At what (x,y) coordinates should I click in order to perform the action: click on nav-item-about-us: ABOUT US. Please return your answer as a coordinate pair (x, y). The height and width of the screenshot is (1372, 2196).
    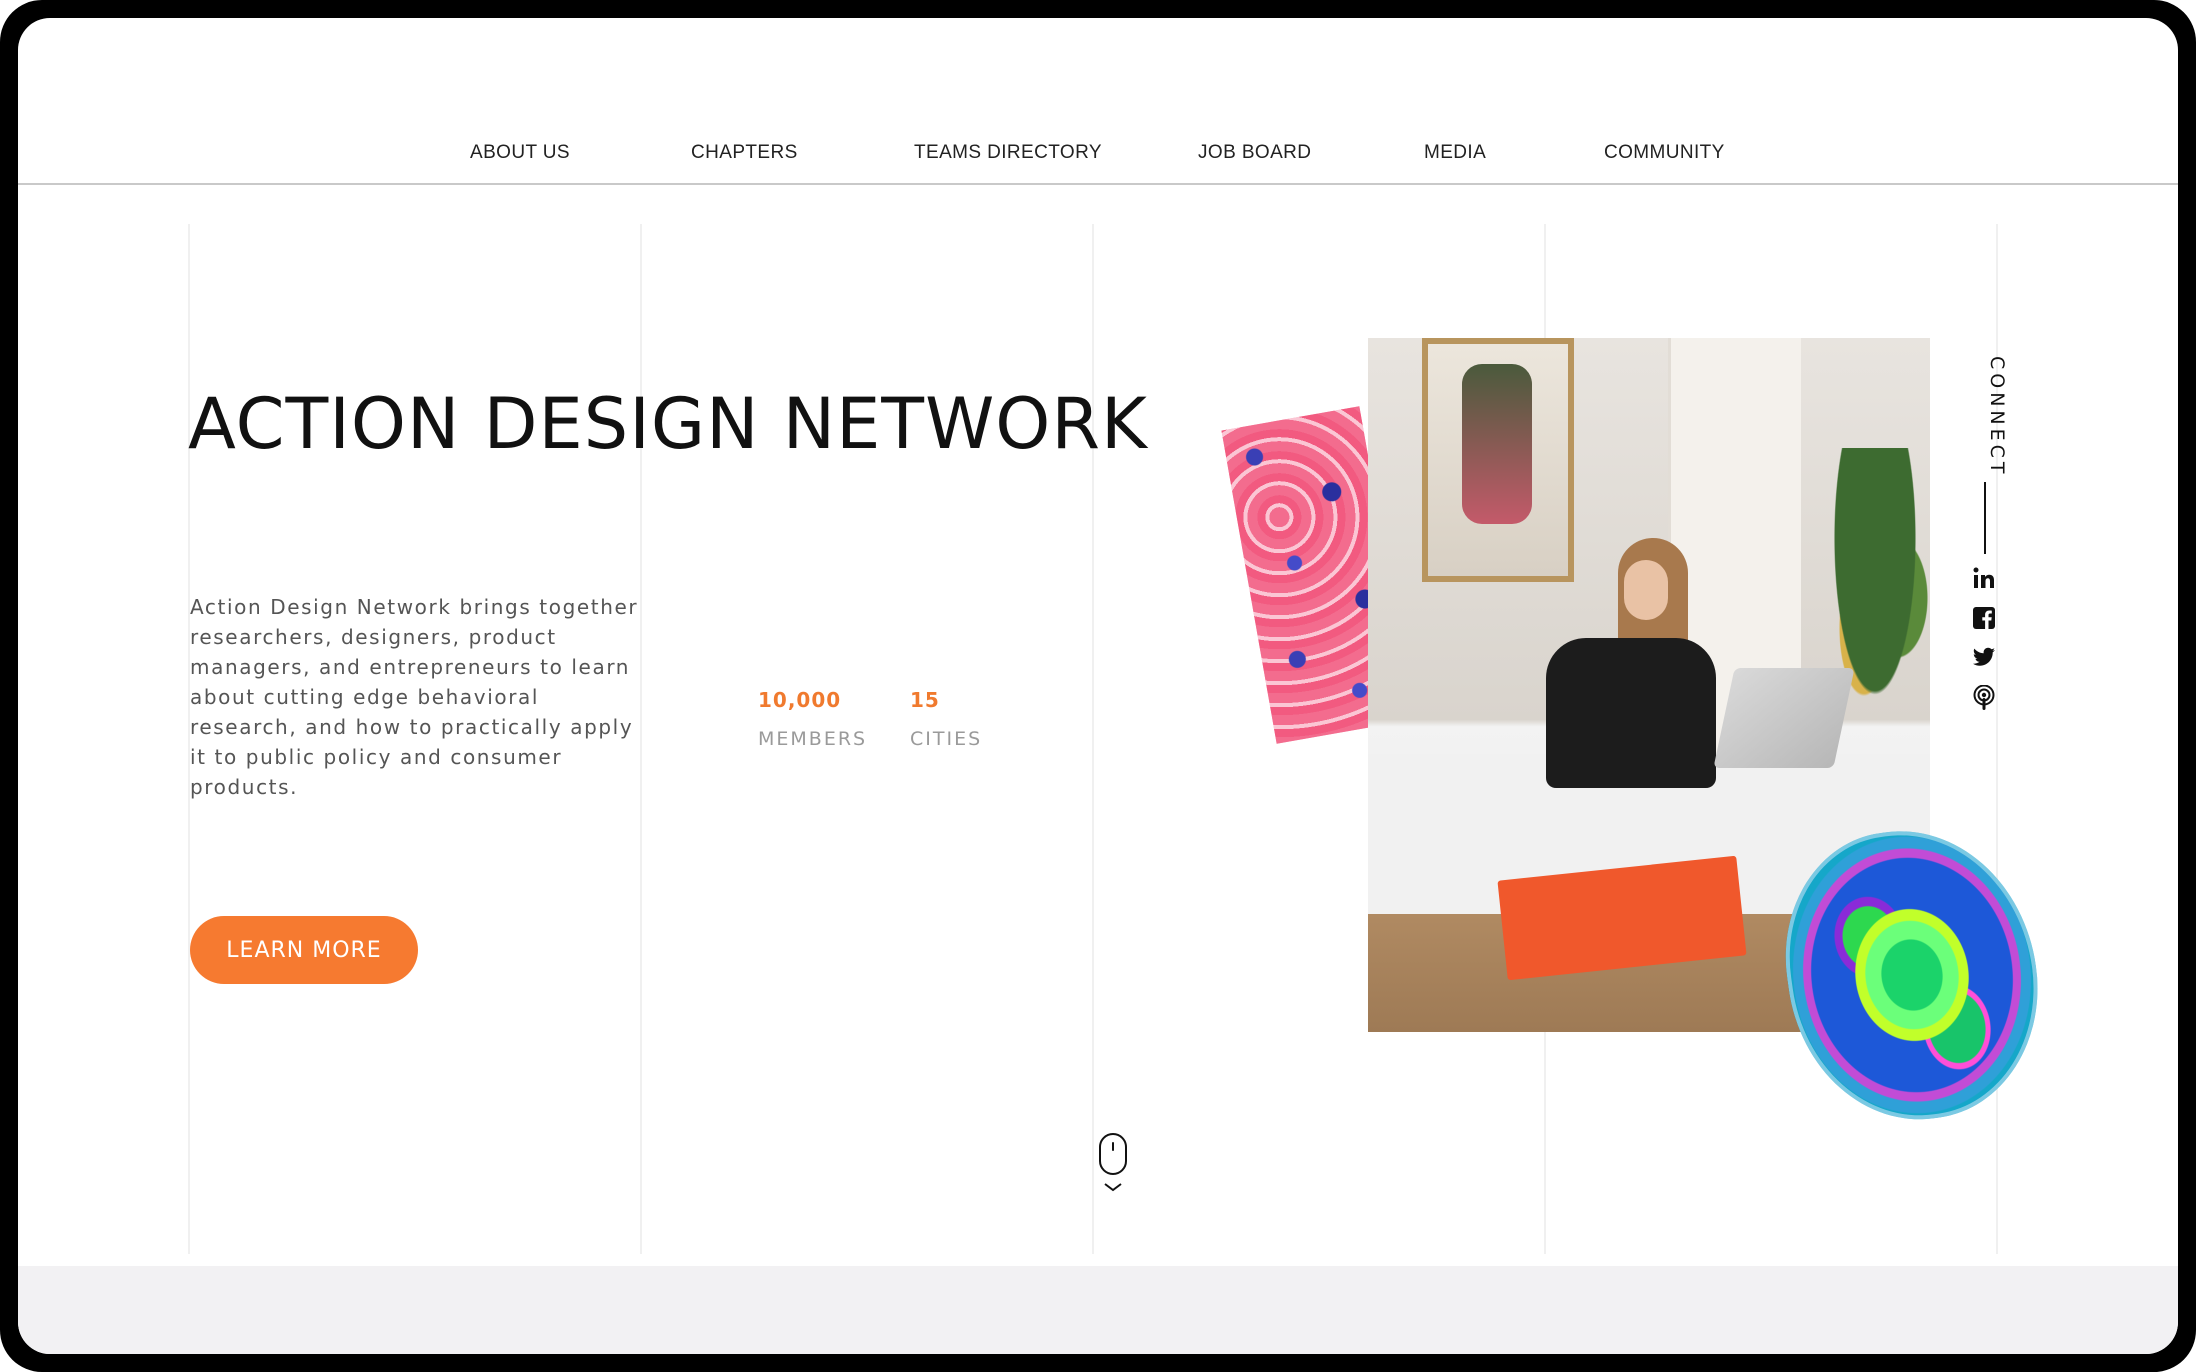
    Looking at the image, I should click on (520, 153).